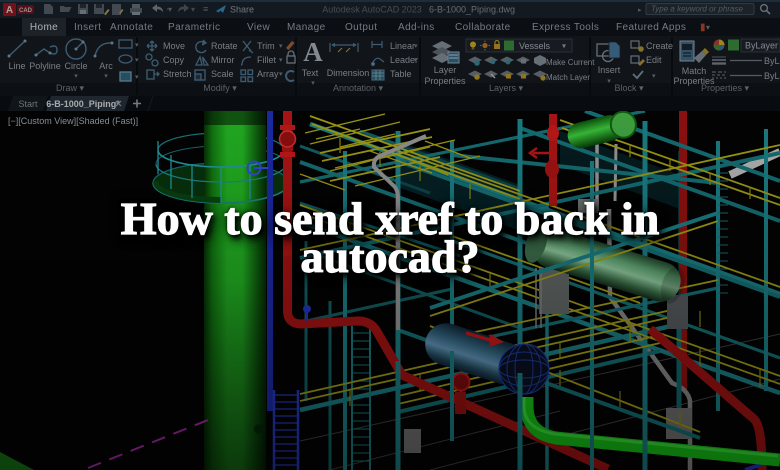 The height and width of the screenshot is (470, 780). What do you see at coordinates (445, 70) in the screenshot?
I see `svg-text: Layer` at bounding box center [445, 70].